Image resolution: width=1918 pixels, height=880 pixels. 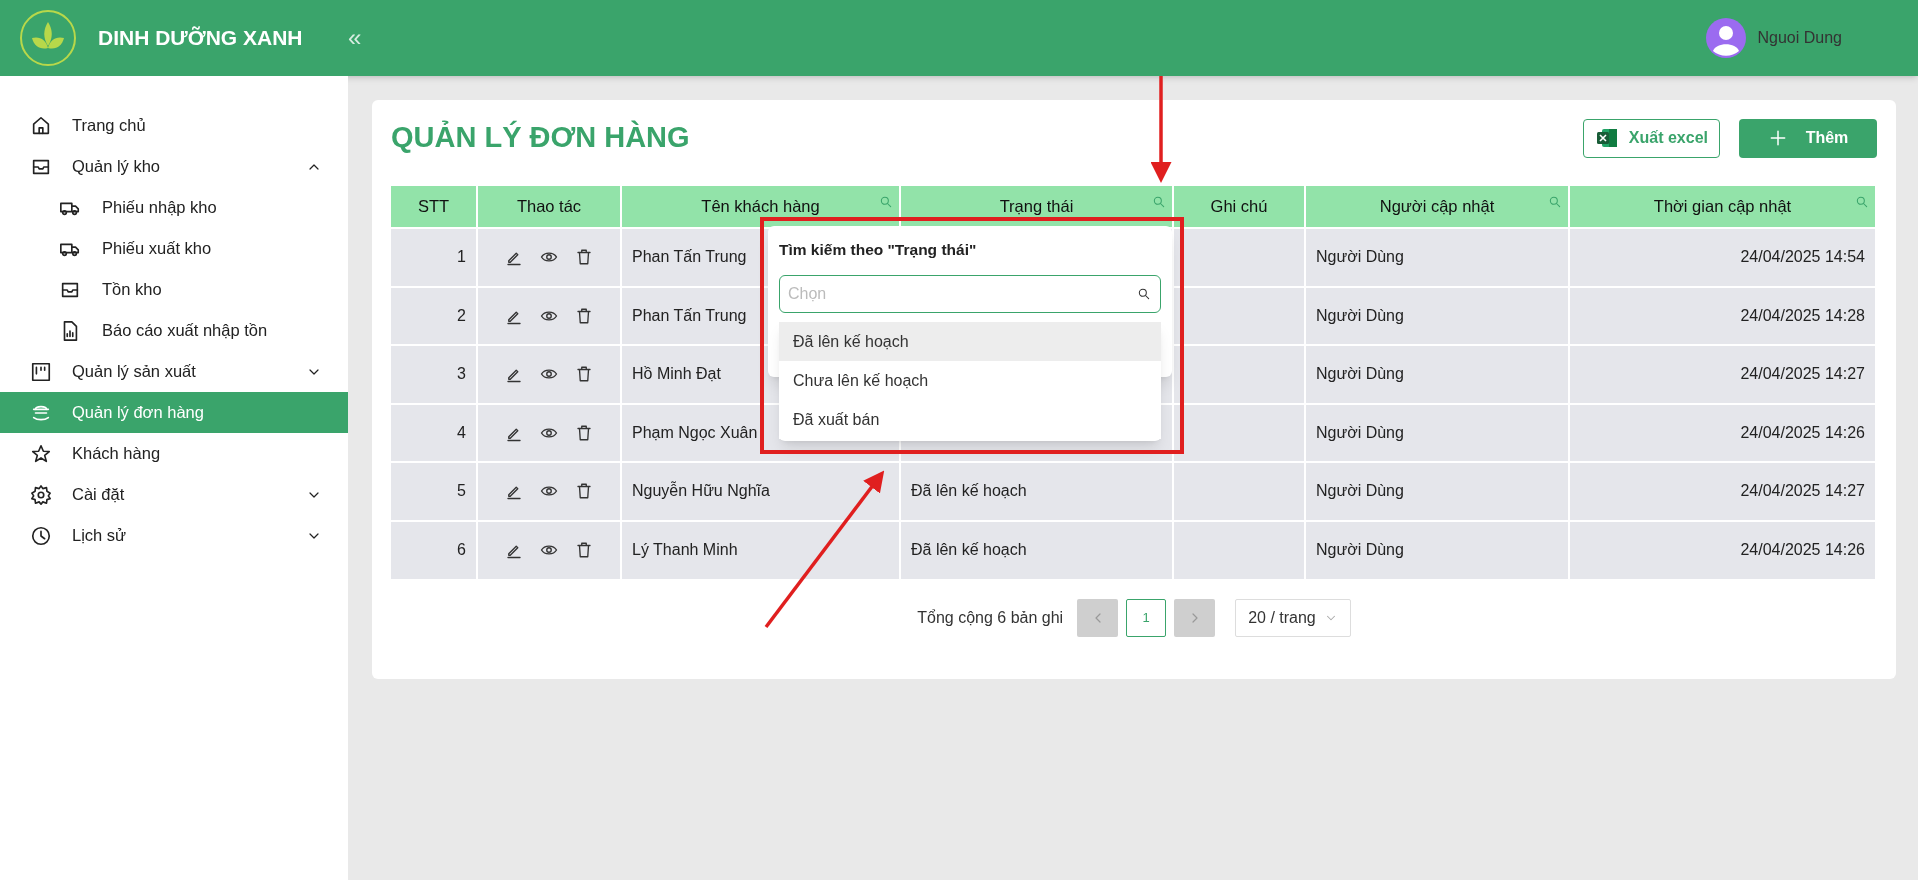 What do you see at coordinates (1293, 618) in the screenshot?
I see `page-size-select: 20 / trang` at bounding box center [1293, 618].